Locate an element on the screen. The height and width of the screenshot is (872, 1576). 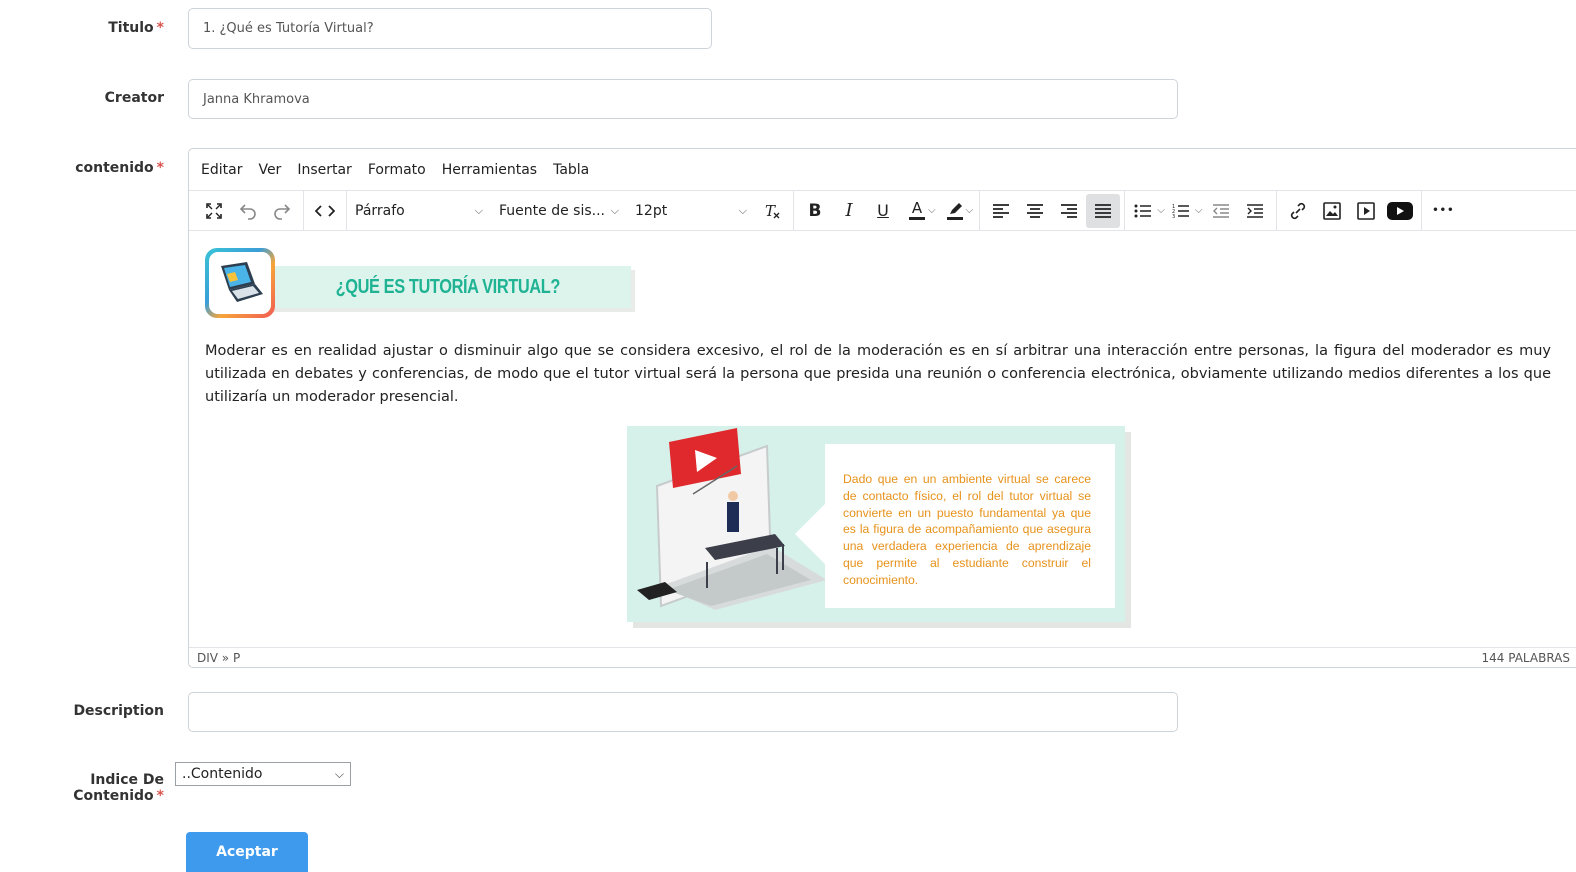
content-label: contenido * is located at coordinates (119, 168).